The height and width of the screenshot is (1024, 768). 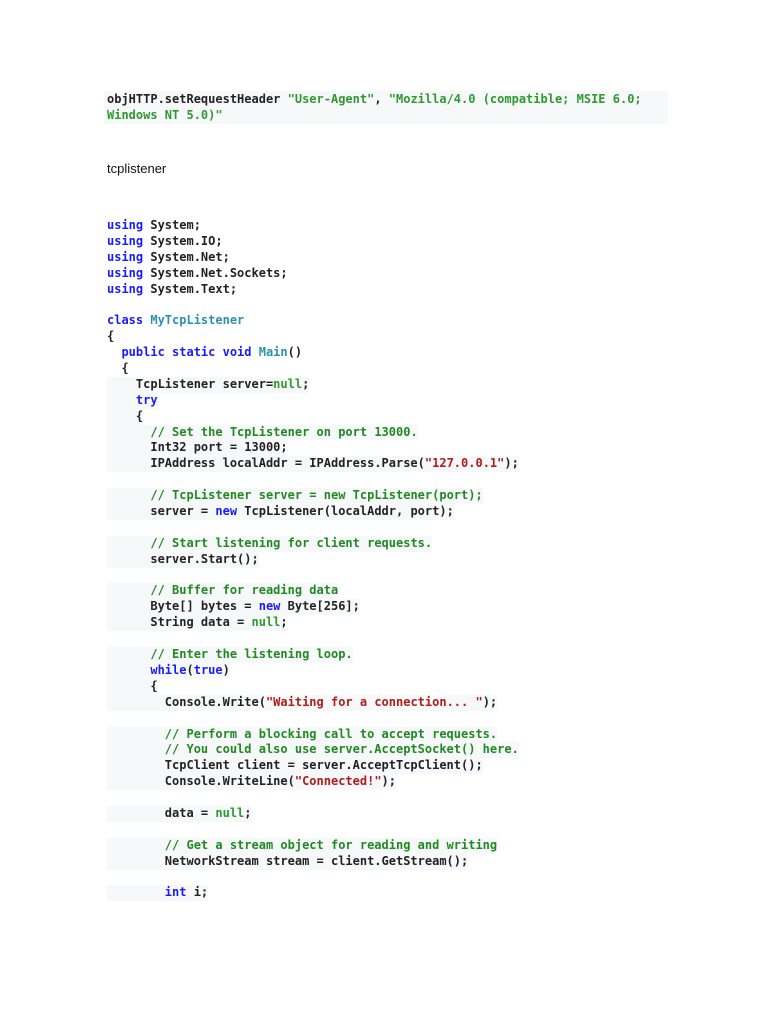 What do you see at coordinates (146, 399) in the screenshot?
I see `code-token: try` at bounding box center [146, 399].